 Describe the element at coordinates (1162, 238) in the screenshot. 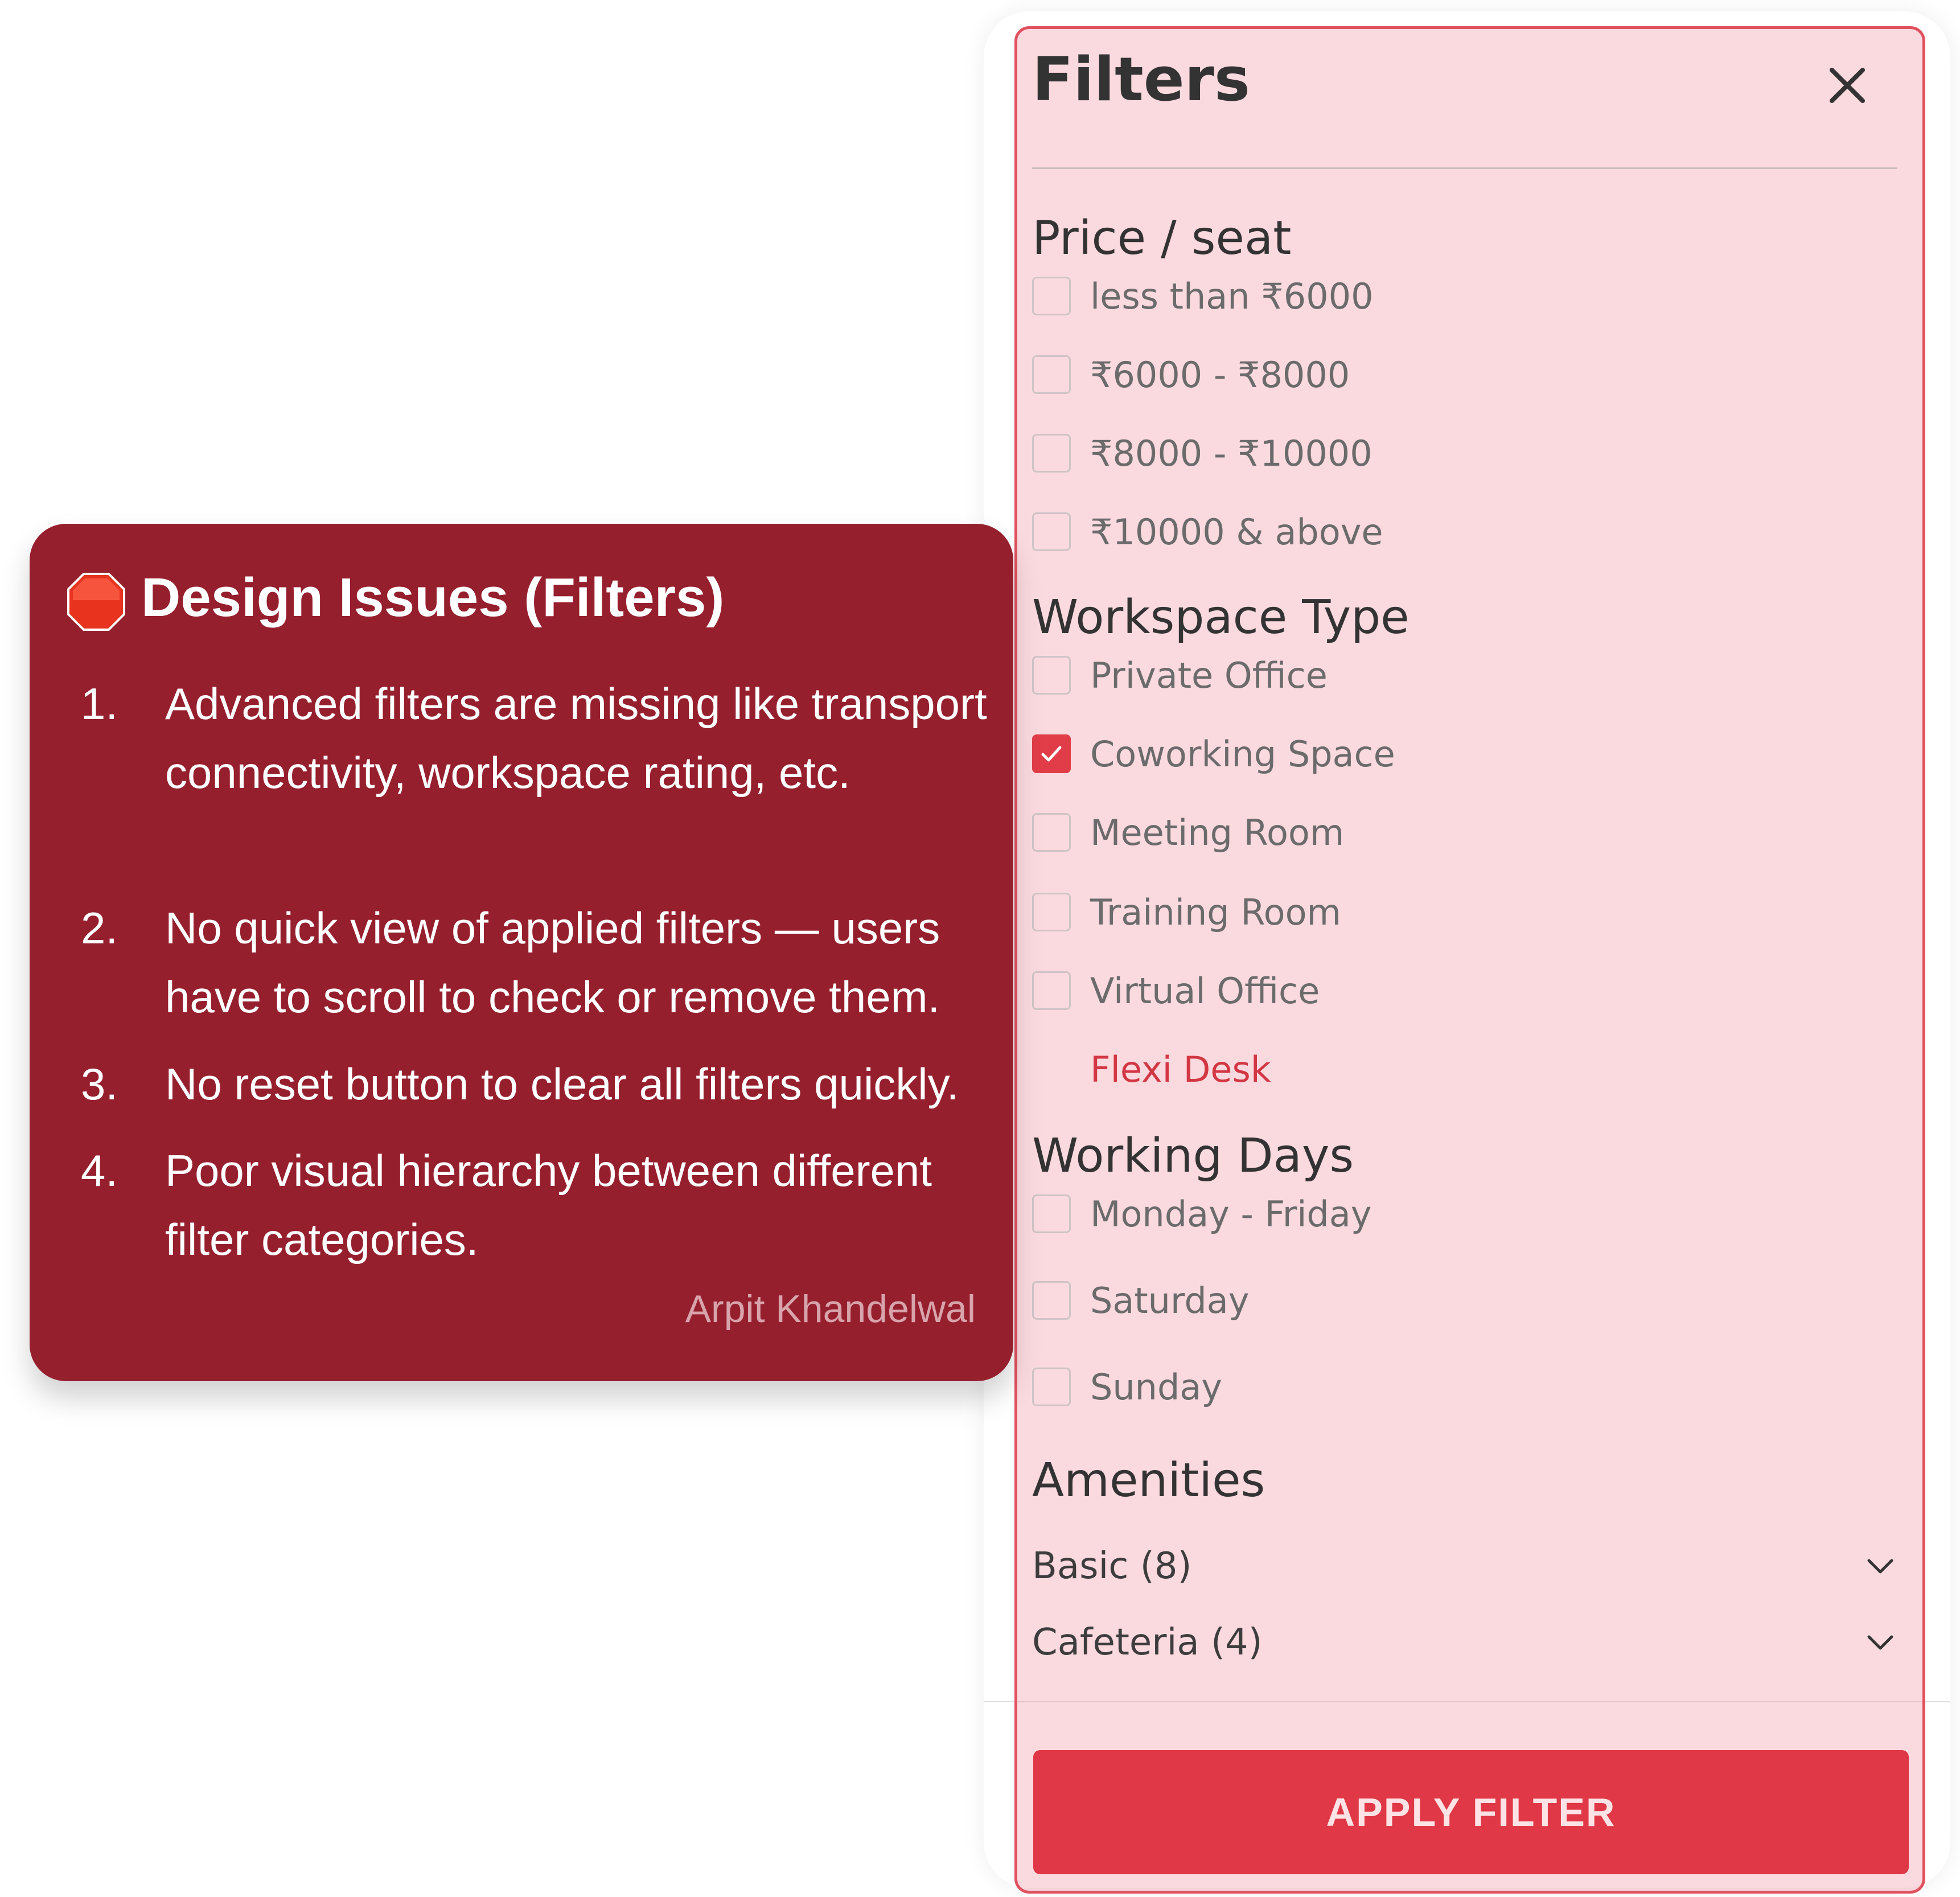

I see `section-title-price: Price / seat` at that location.